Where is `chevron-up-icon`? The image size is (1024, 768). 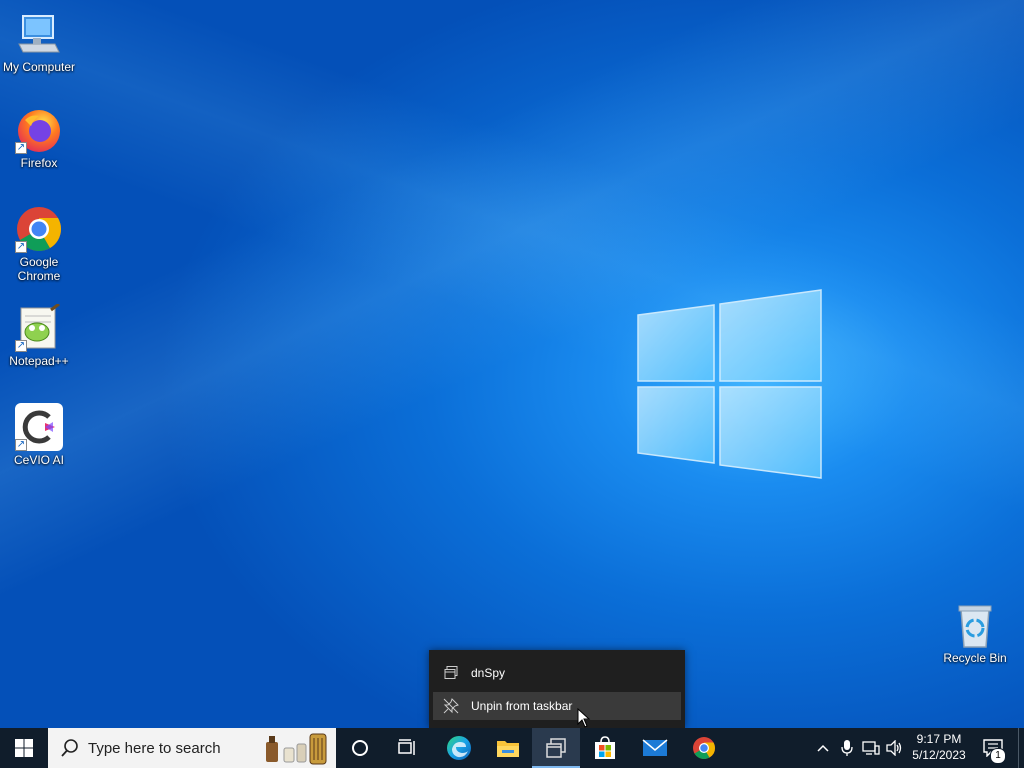 chevron-up-icon is located at coordinates (823, 748).